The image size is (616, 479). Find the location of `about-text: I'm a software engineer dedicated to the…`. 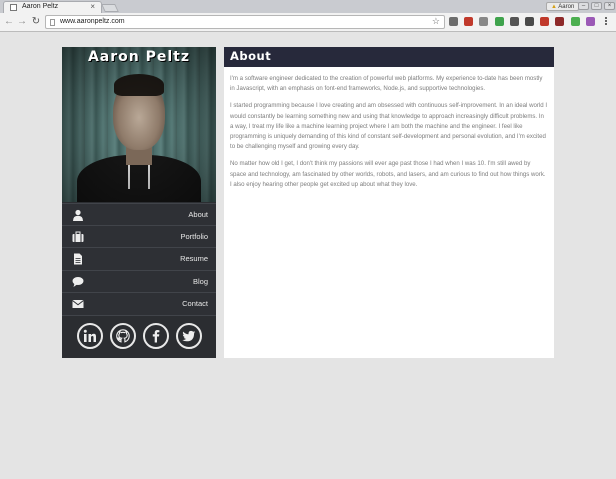

about-text: I'm a software engineer dedicated to the… is located at coordinates (389, 135).